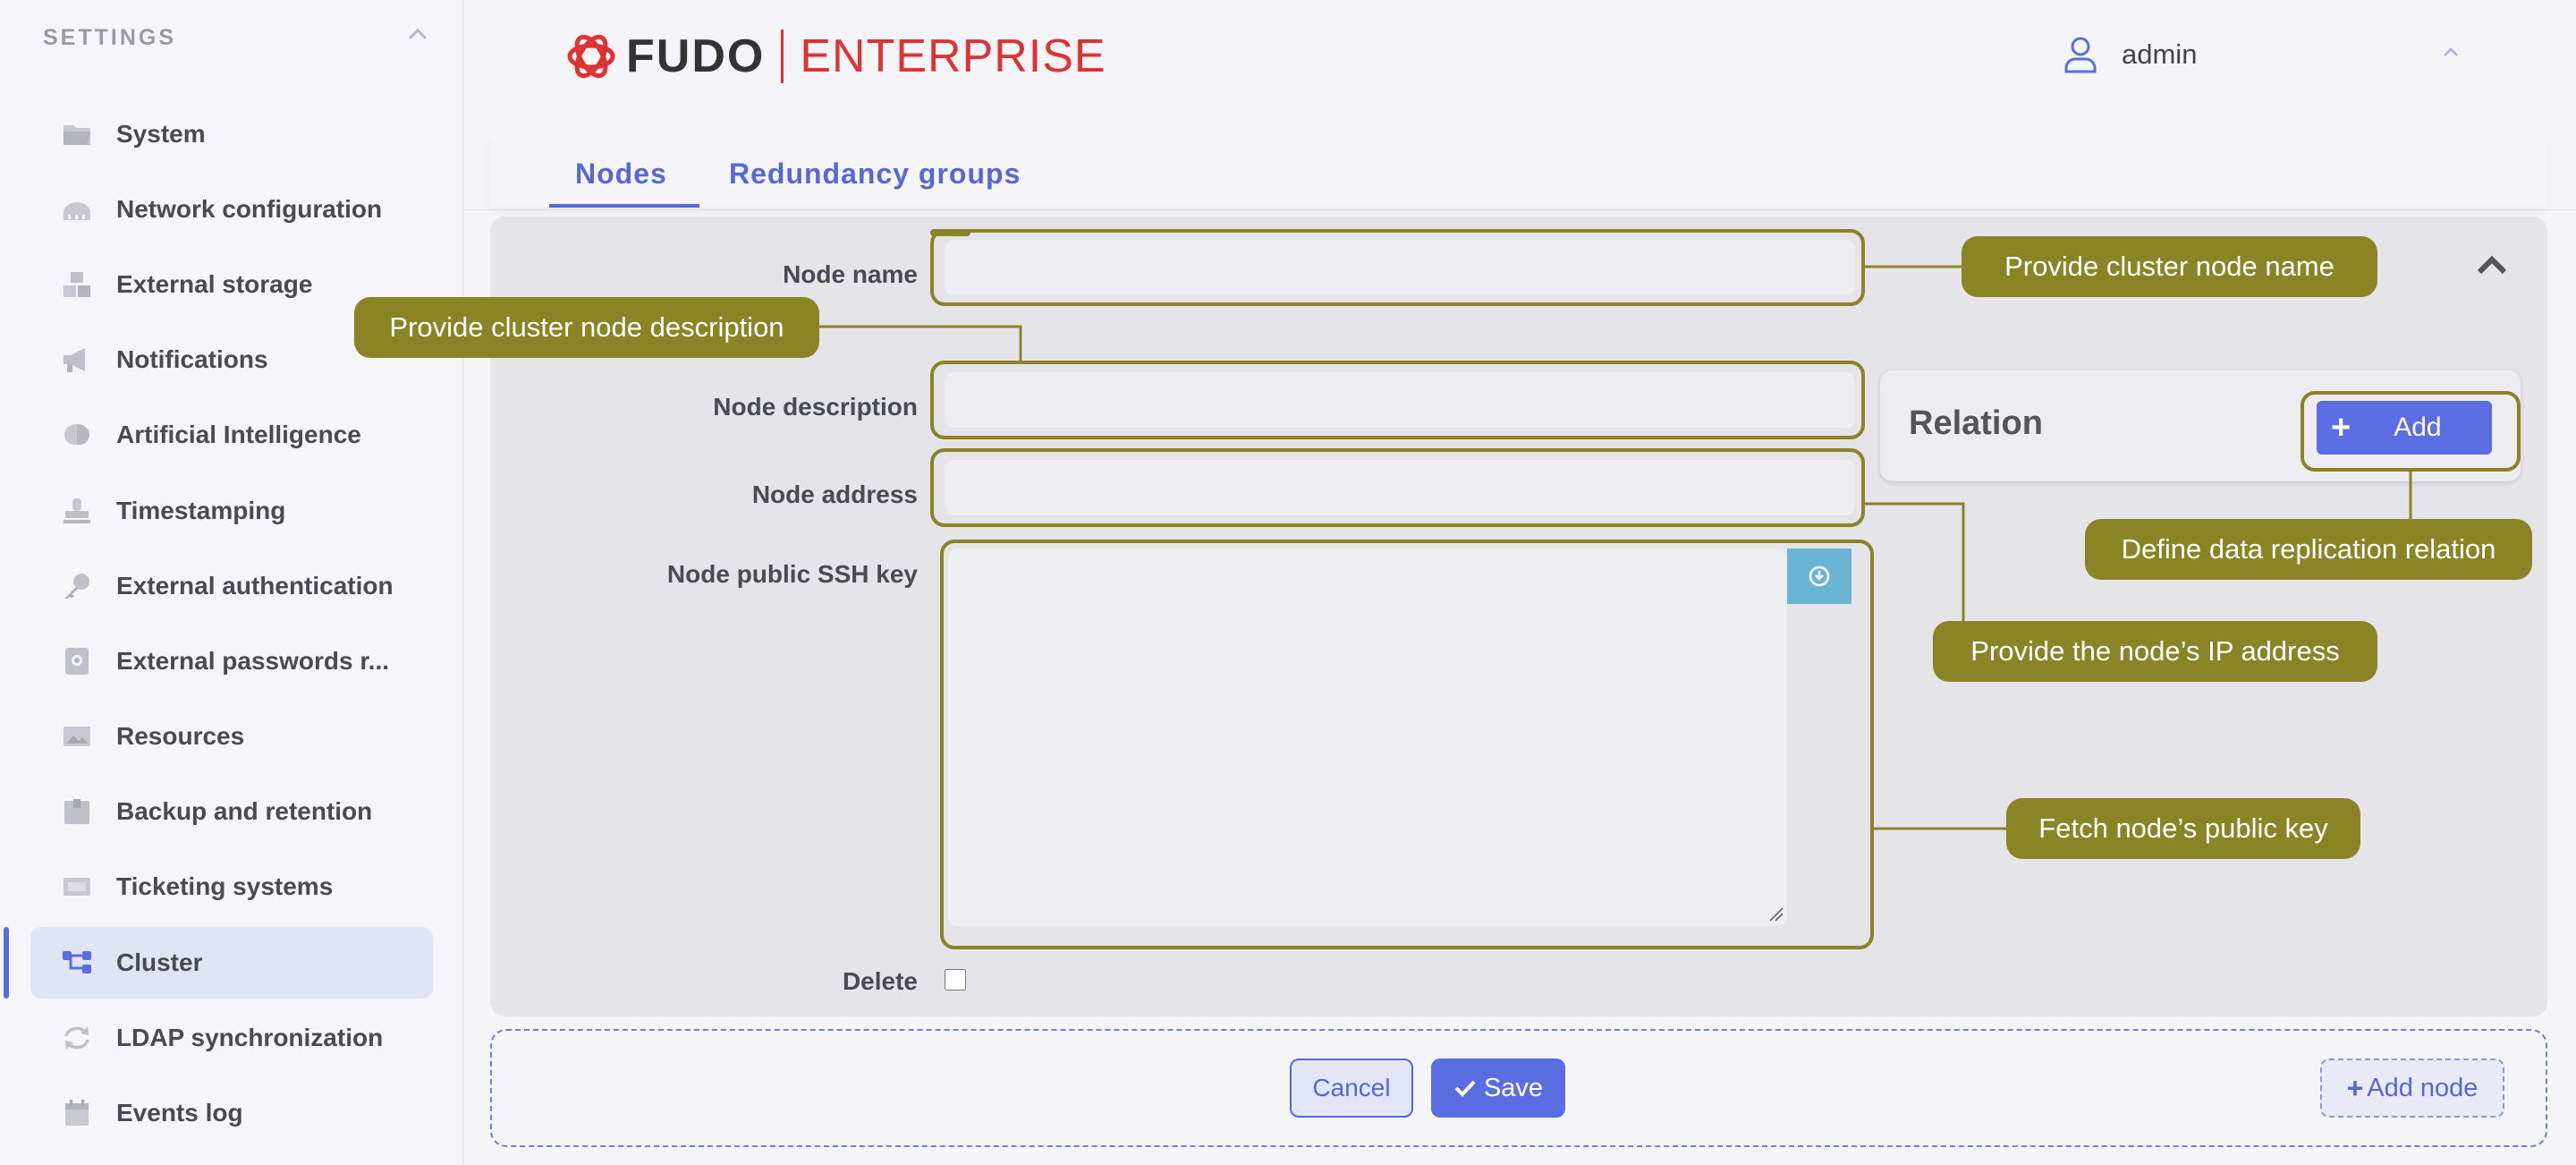 The height and width of the screenshot is (1165, 2576). I want to click on save-button: Save, so click(1498, 1088).